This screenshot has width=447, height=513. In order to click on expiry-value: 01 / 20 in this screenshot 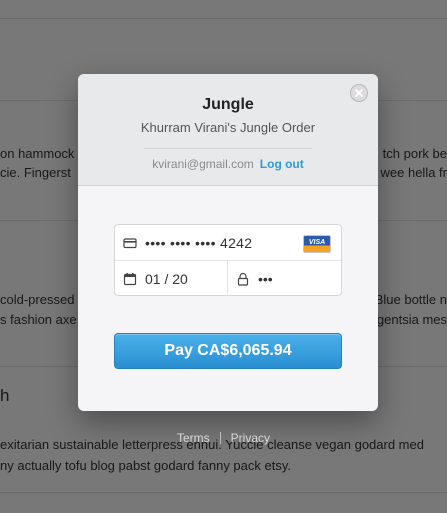, I will do `click(166, 278)`.